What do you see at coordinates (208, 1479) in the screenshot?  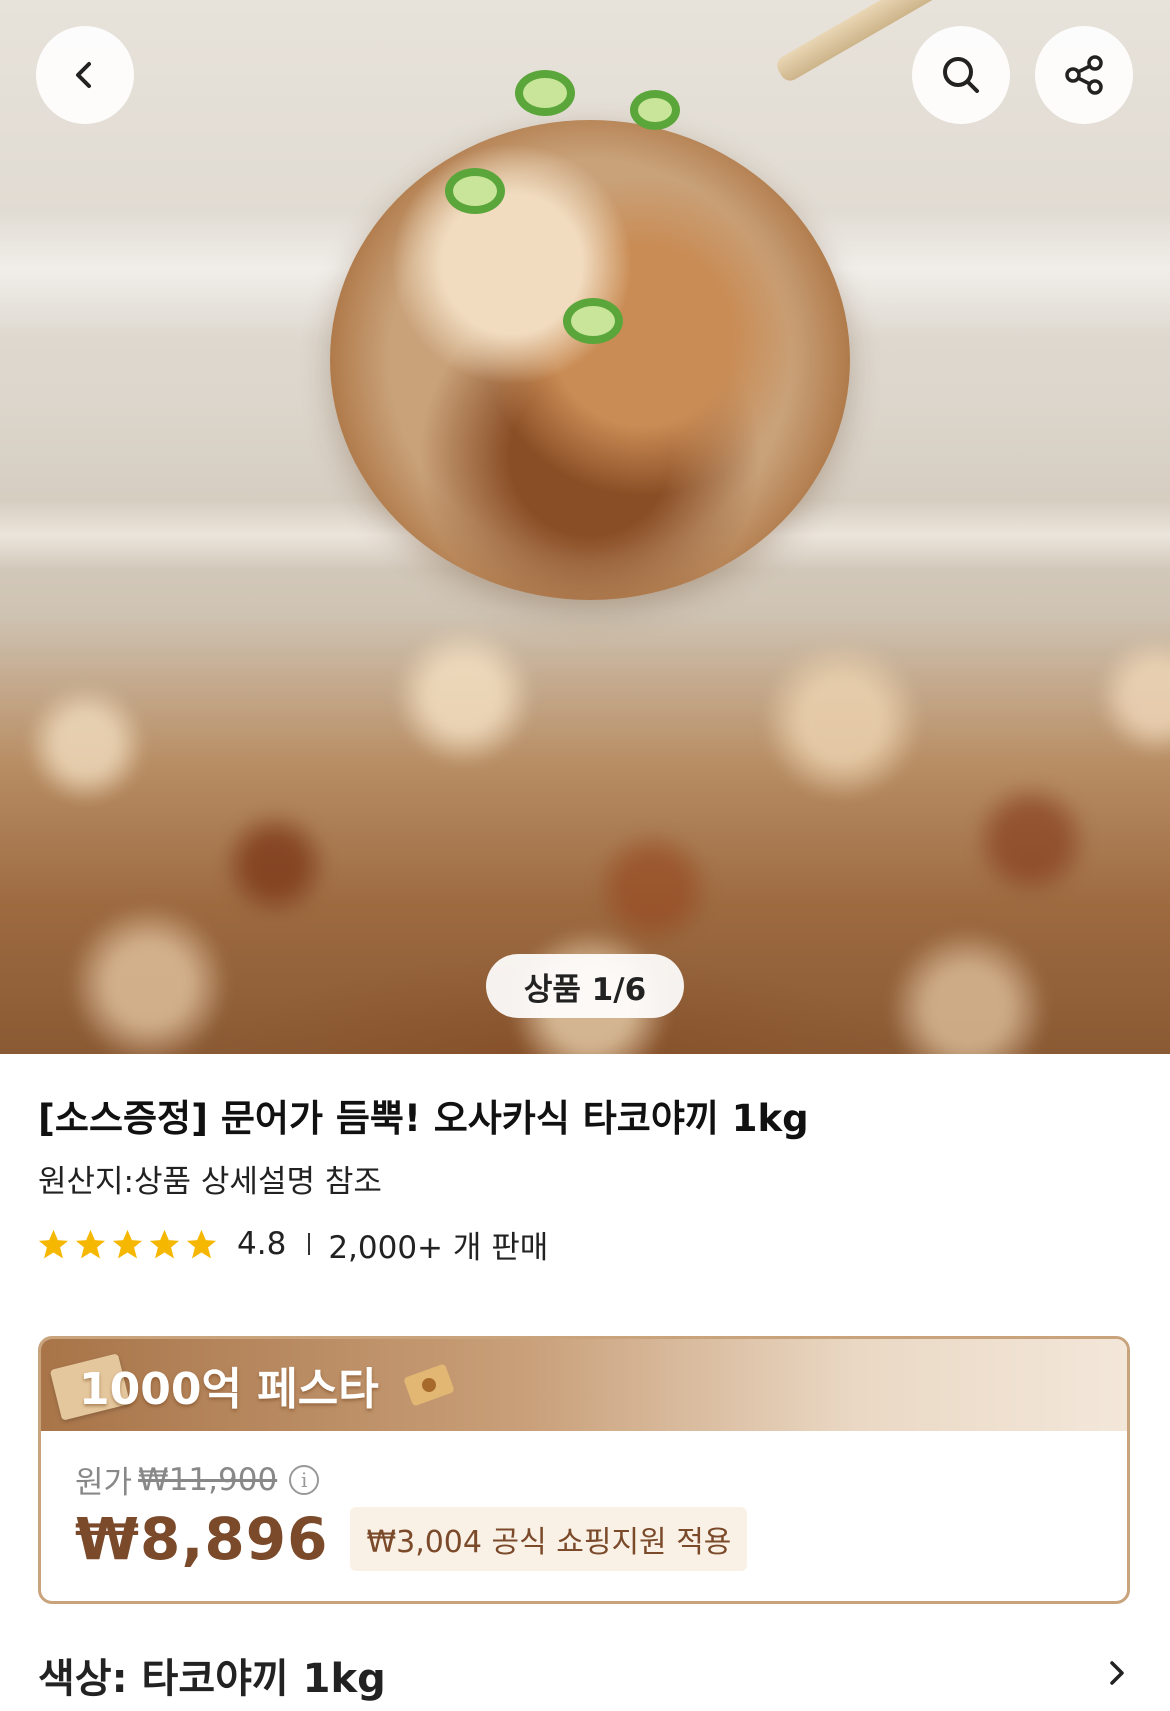 I see `original-price: ₩11,900` at bounding box center [208, 1479].